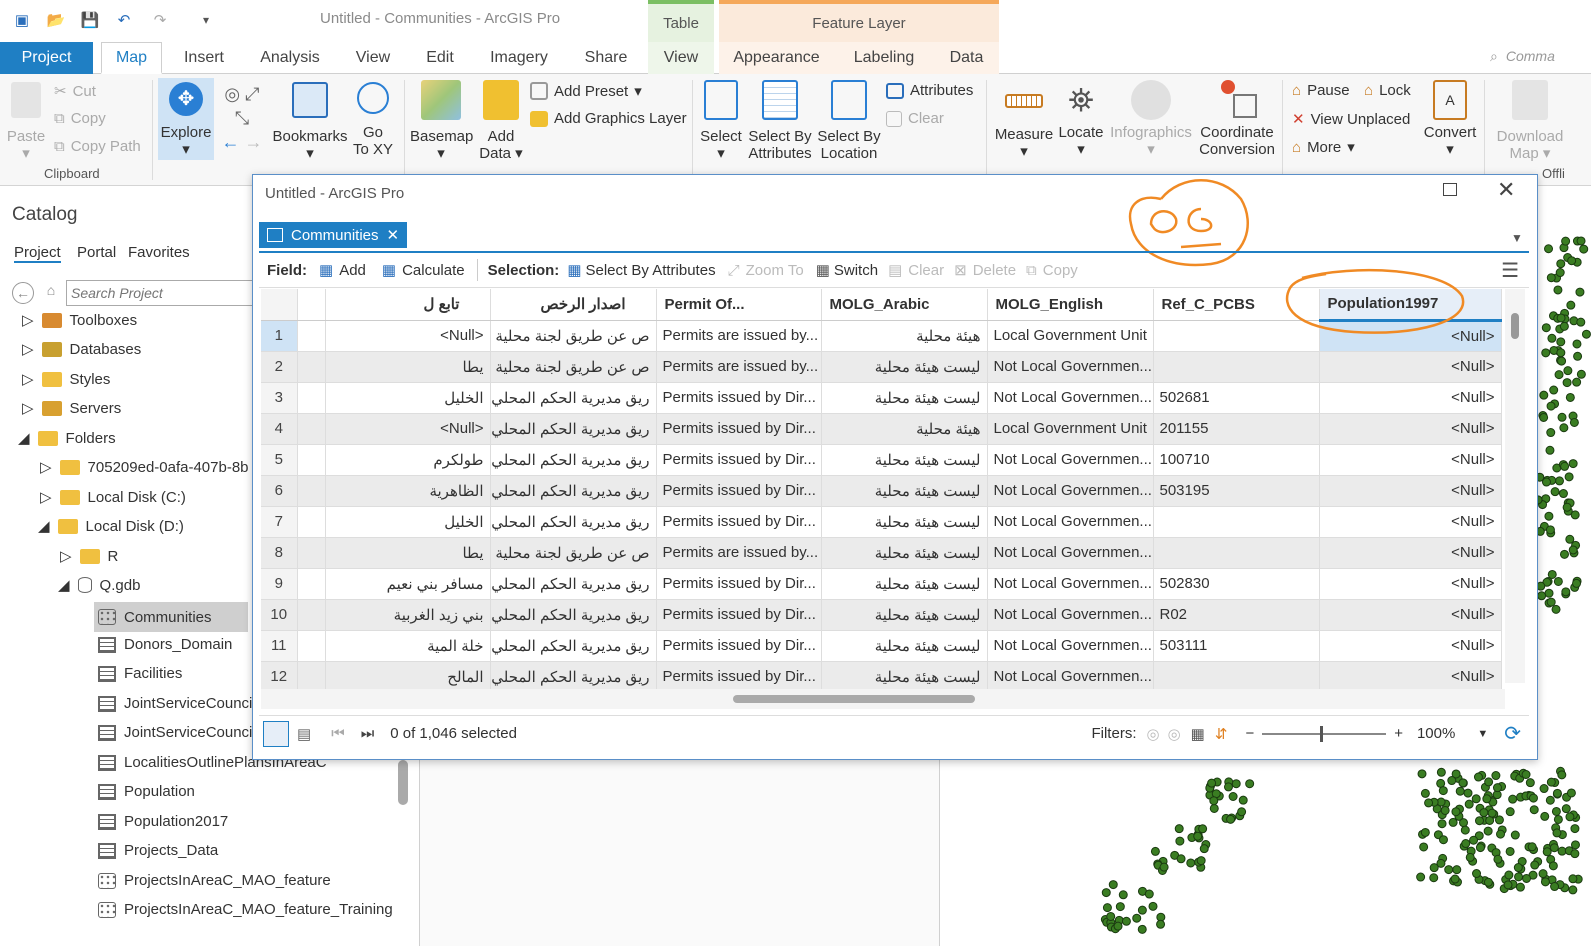 The image size is (1591, 949). I want to click on definition-query-icon: ▦, so click(1198, 734).